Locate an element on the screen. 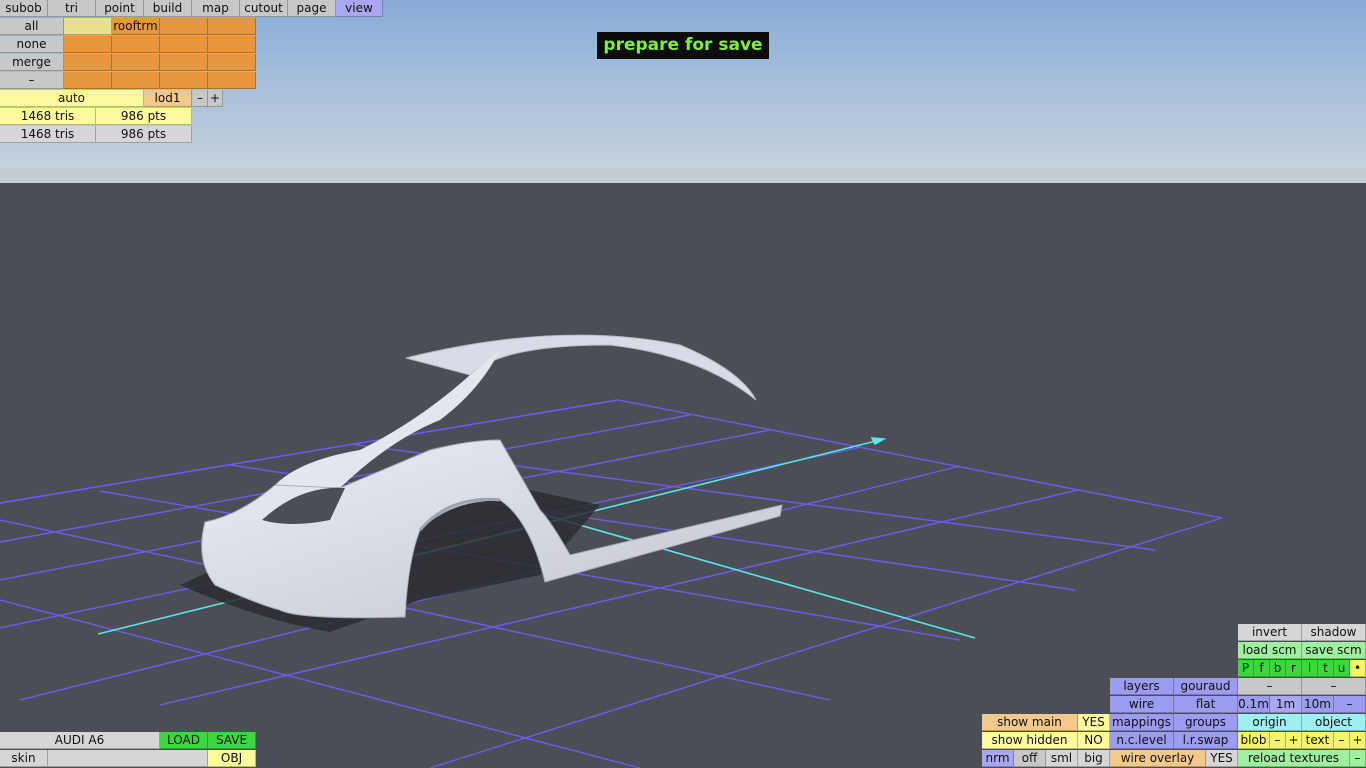 The height and width of the screenshot is (768, 1366). wire-button: wire is located at coordinates (1142, 704).